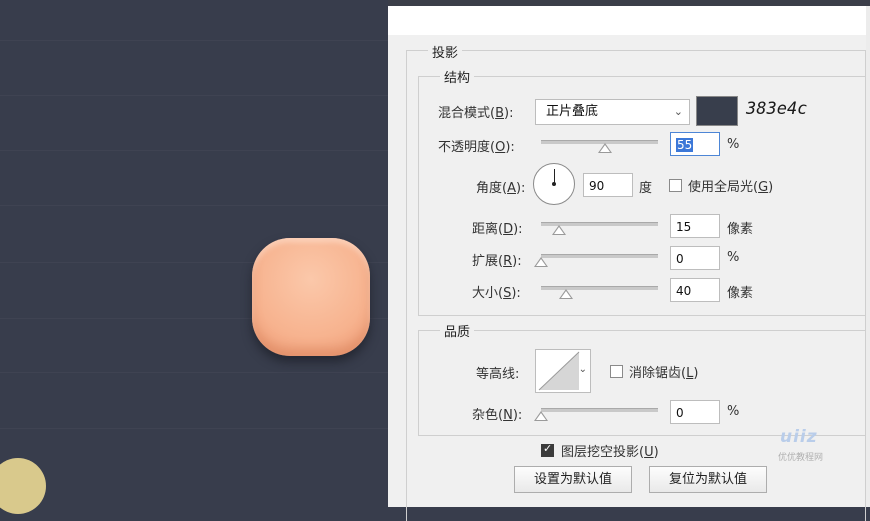 Image resolution: width=870 pixels, height=521 pixels. Describe the element at coordinates (457, 76) in the screenshot. I see `structure-title: 结构` at that location.